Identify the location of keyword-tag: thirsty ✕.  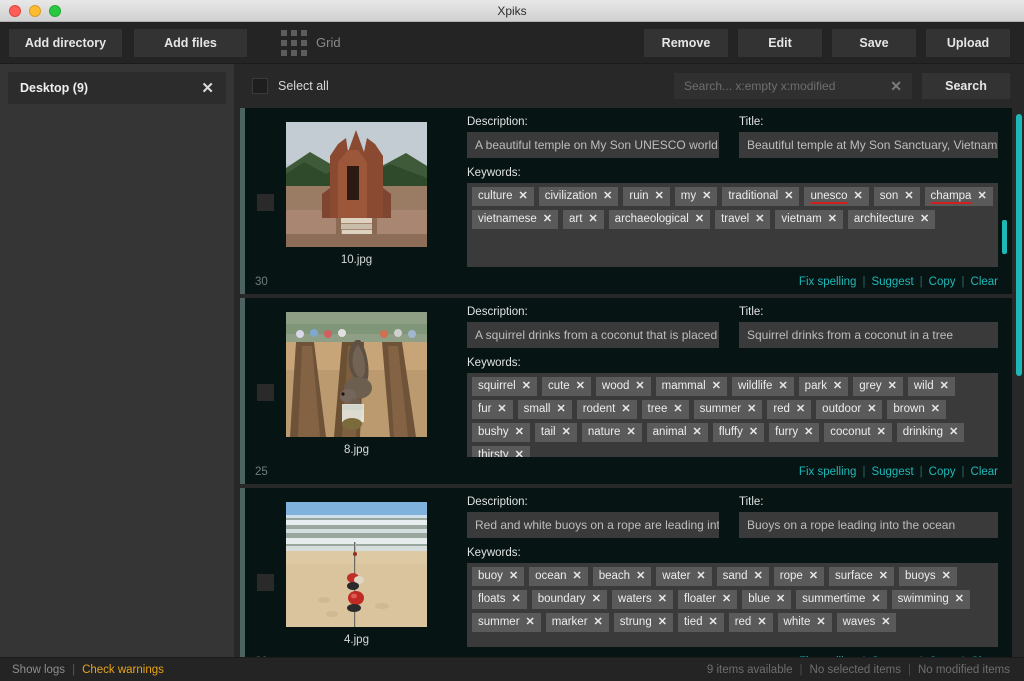
(501, 451).